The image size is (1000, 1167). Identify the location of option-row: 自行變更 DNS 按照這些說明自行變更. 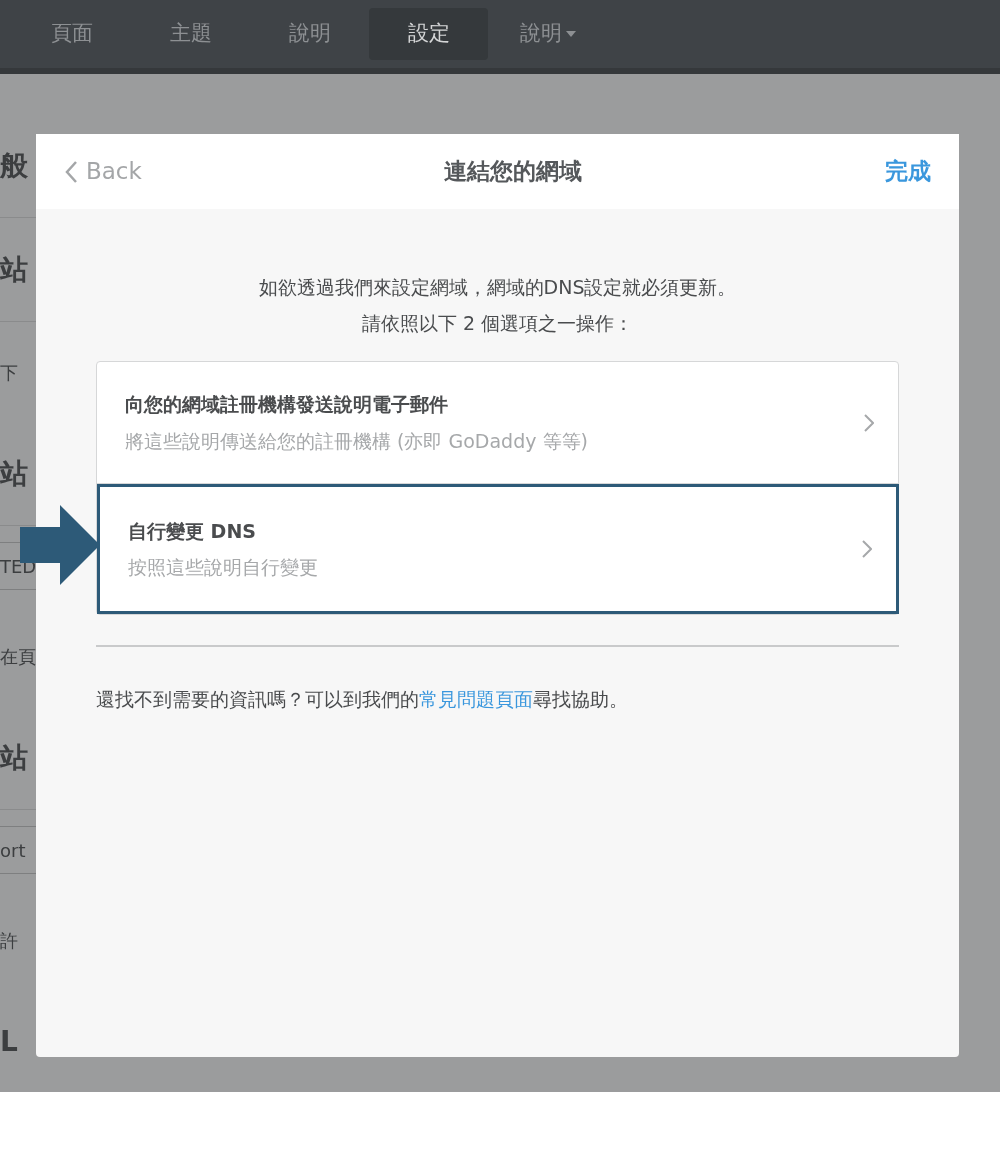
(498, 549).